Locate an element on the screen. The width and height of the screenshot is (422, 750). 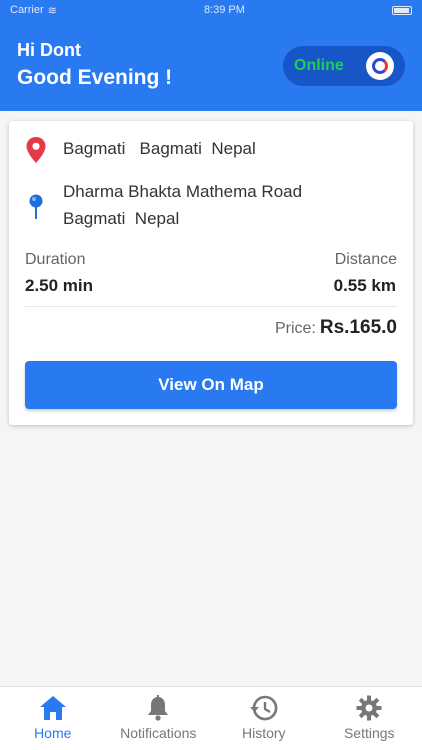
price-label: Price: is located at coordinates (295, 328).